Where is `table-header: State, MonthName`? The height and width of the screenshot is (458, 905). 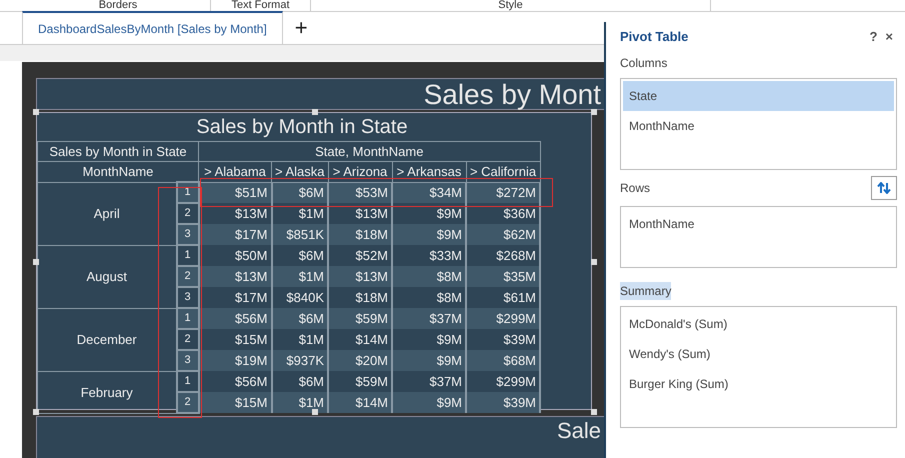
table-header: State, MonthName is located at coordinates (369, 152).